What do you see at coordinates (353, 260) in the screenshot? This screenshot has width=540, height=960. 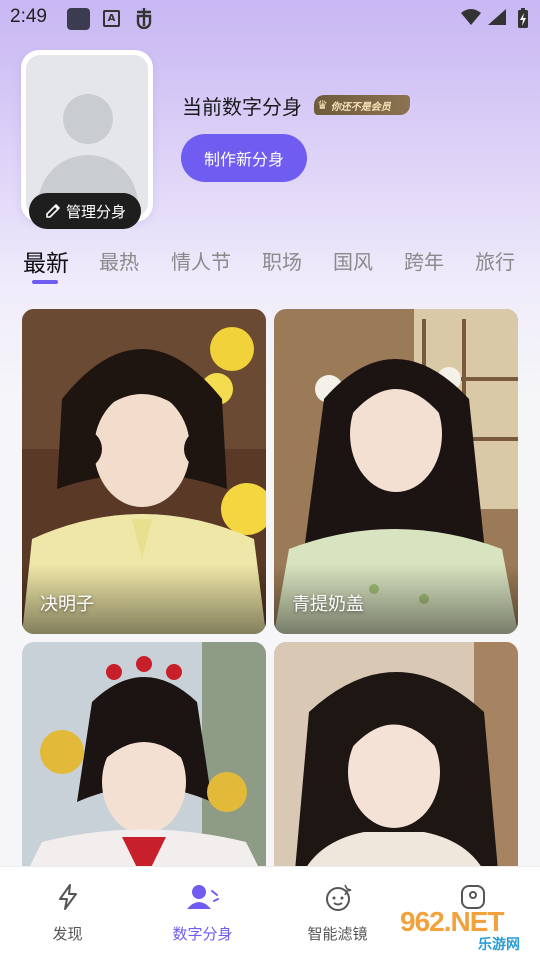 I see `tab-guofeng: 国风` at bounding box center [353, 260].